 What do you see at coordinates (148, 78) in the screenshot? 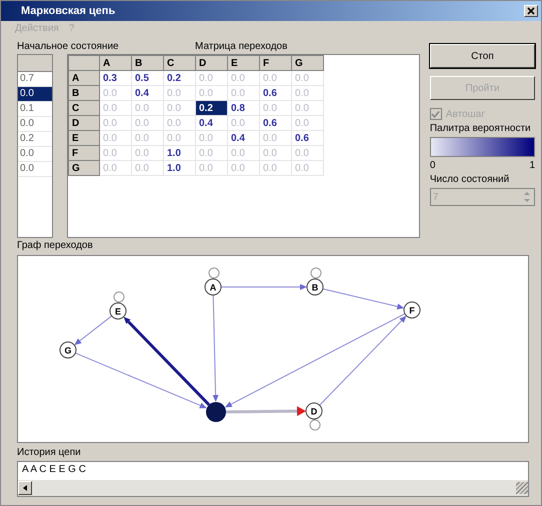
I see `grid-cell: 0.5` at bounding box center [148, 78].